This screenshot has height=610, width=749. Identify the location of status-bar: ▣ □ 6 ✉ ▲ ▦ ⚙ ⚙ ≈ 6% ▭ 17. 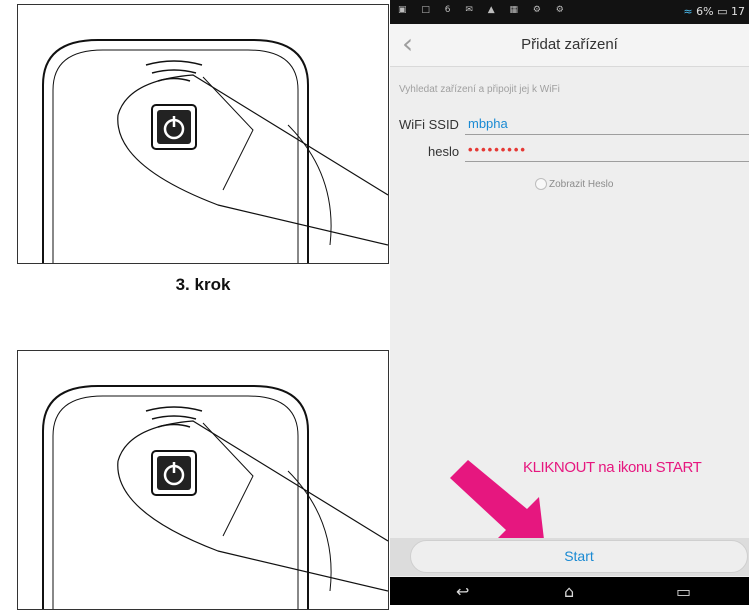
(569, 12).